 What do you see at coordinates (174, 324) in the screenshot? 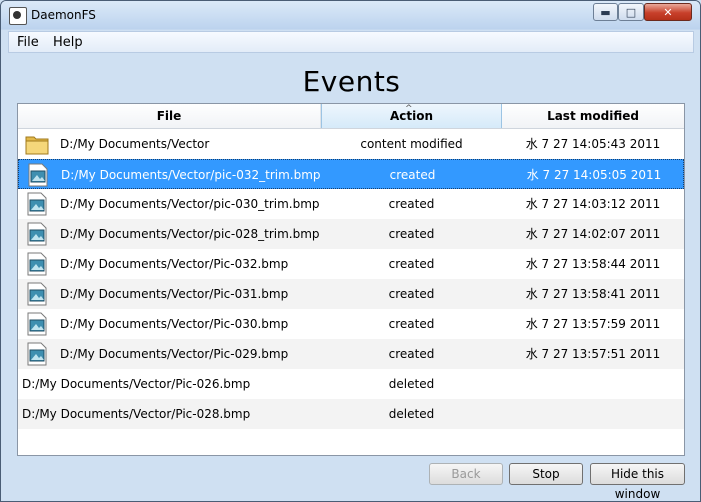
I see `cell-file: D:/My Documents/Vector/Pic-030.bmp` at bounding box center [174, 324].